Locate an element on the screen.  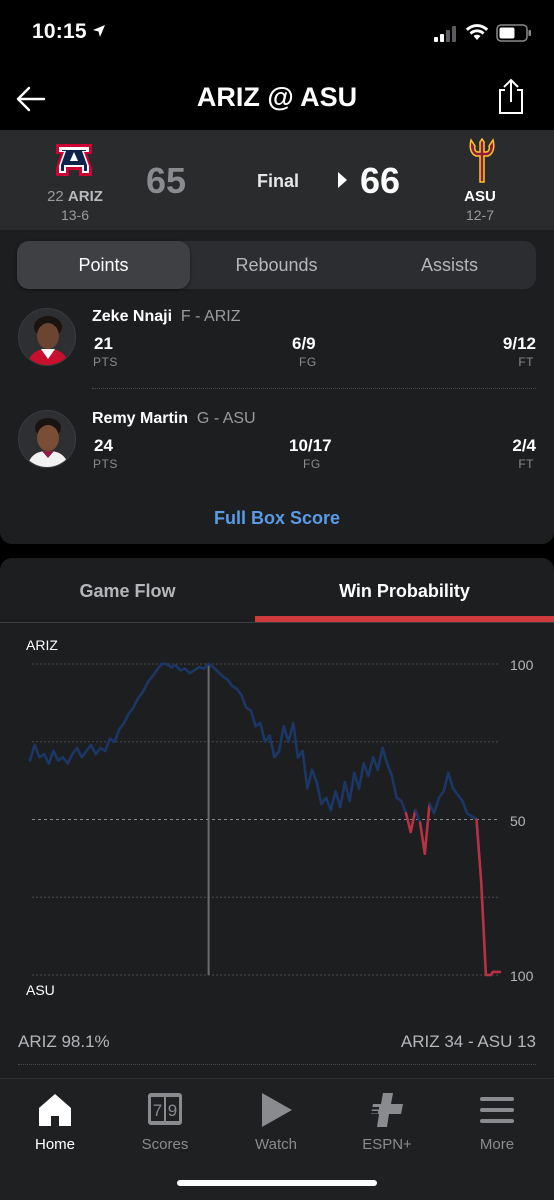
tab-bar-scores: 7 9 Scores is located at coordinates (165, 1122).